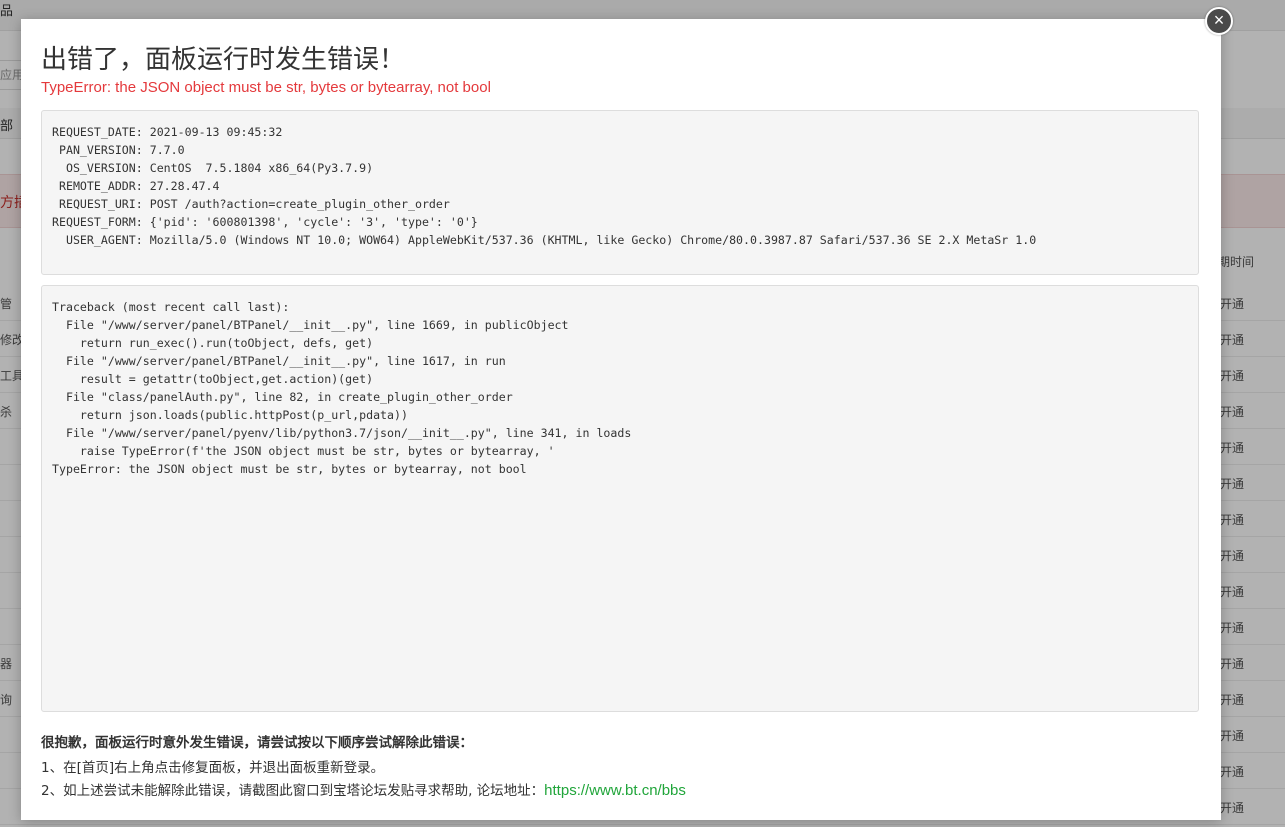  Describe the element at coordinates (257, 743) in the screenshot. I see `help-heading: 很抱歉，面板运行时意外发生错误，请尝试按以下顺序尝试解除此错误：` at that location.